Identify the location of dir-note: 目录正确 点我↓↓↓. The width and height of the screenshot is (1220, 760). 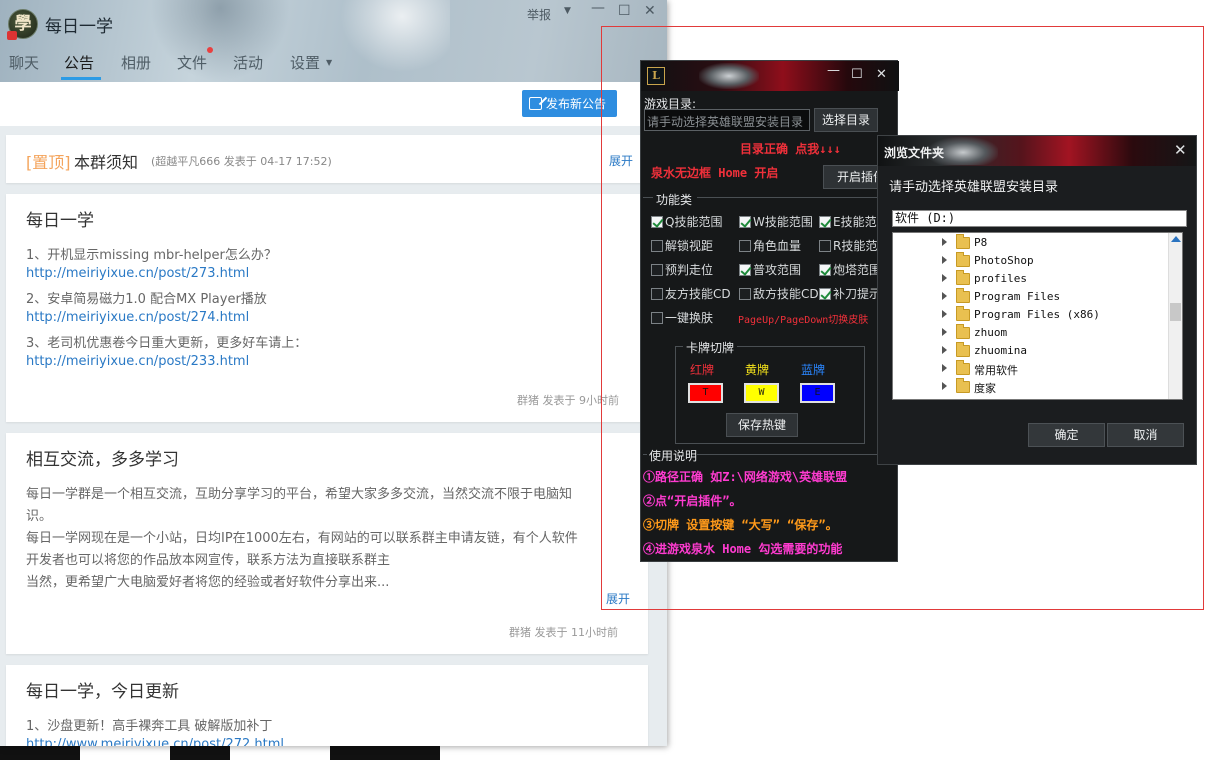
(790, 149).